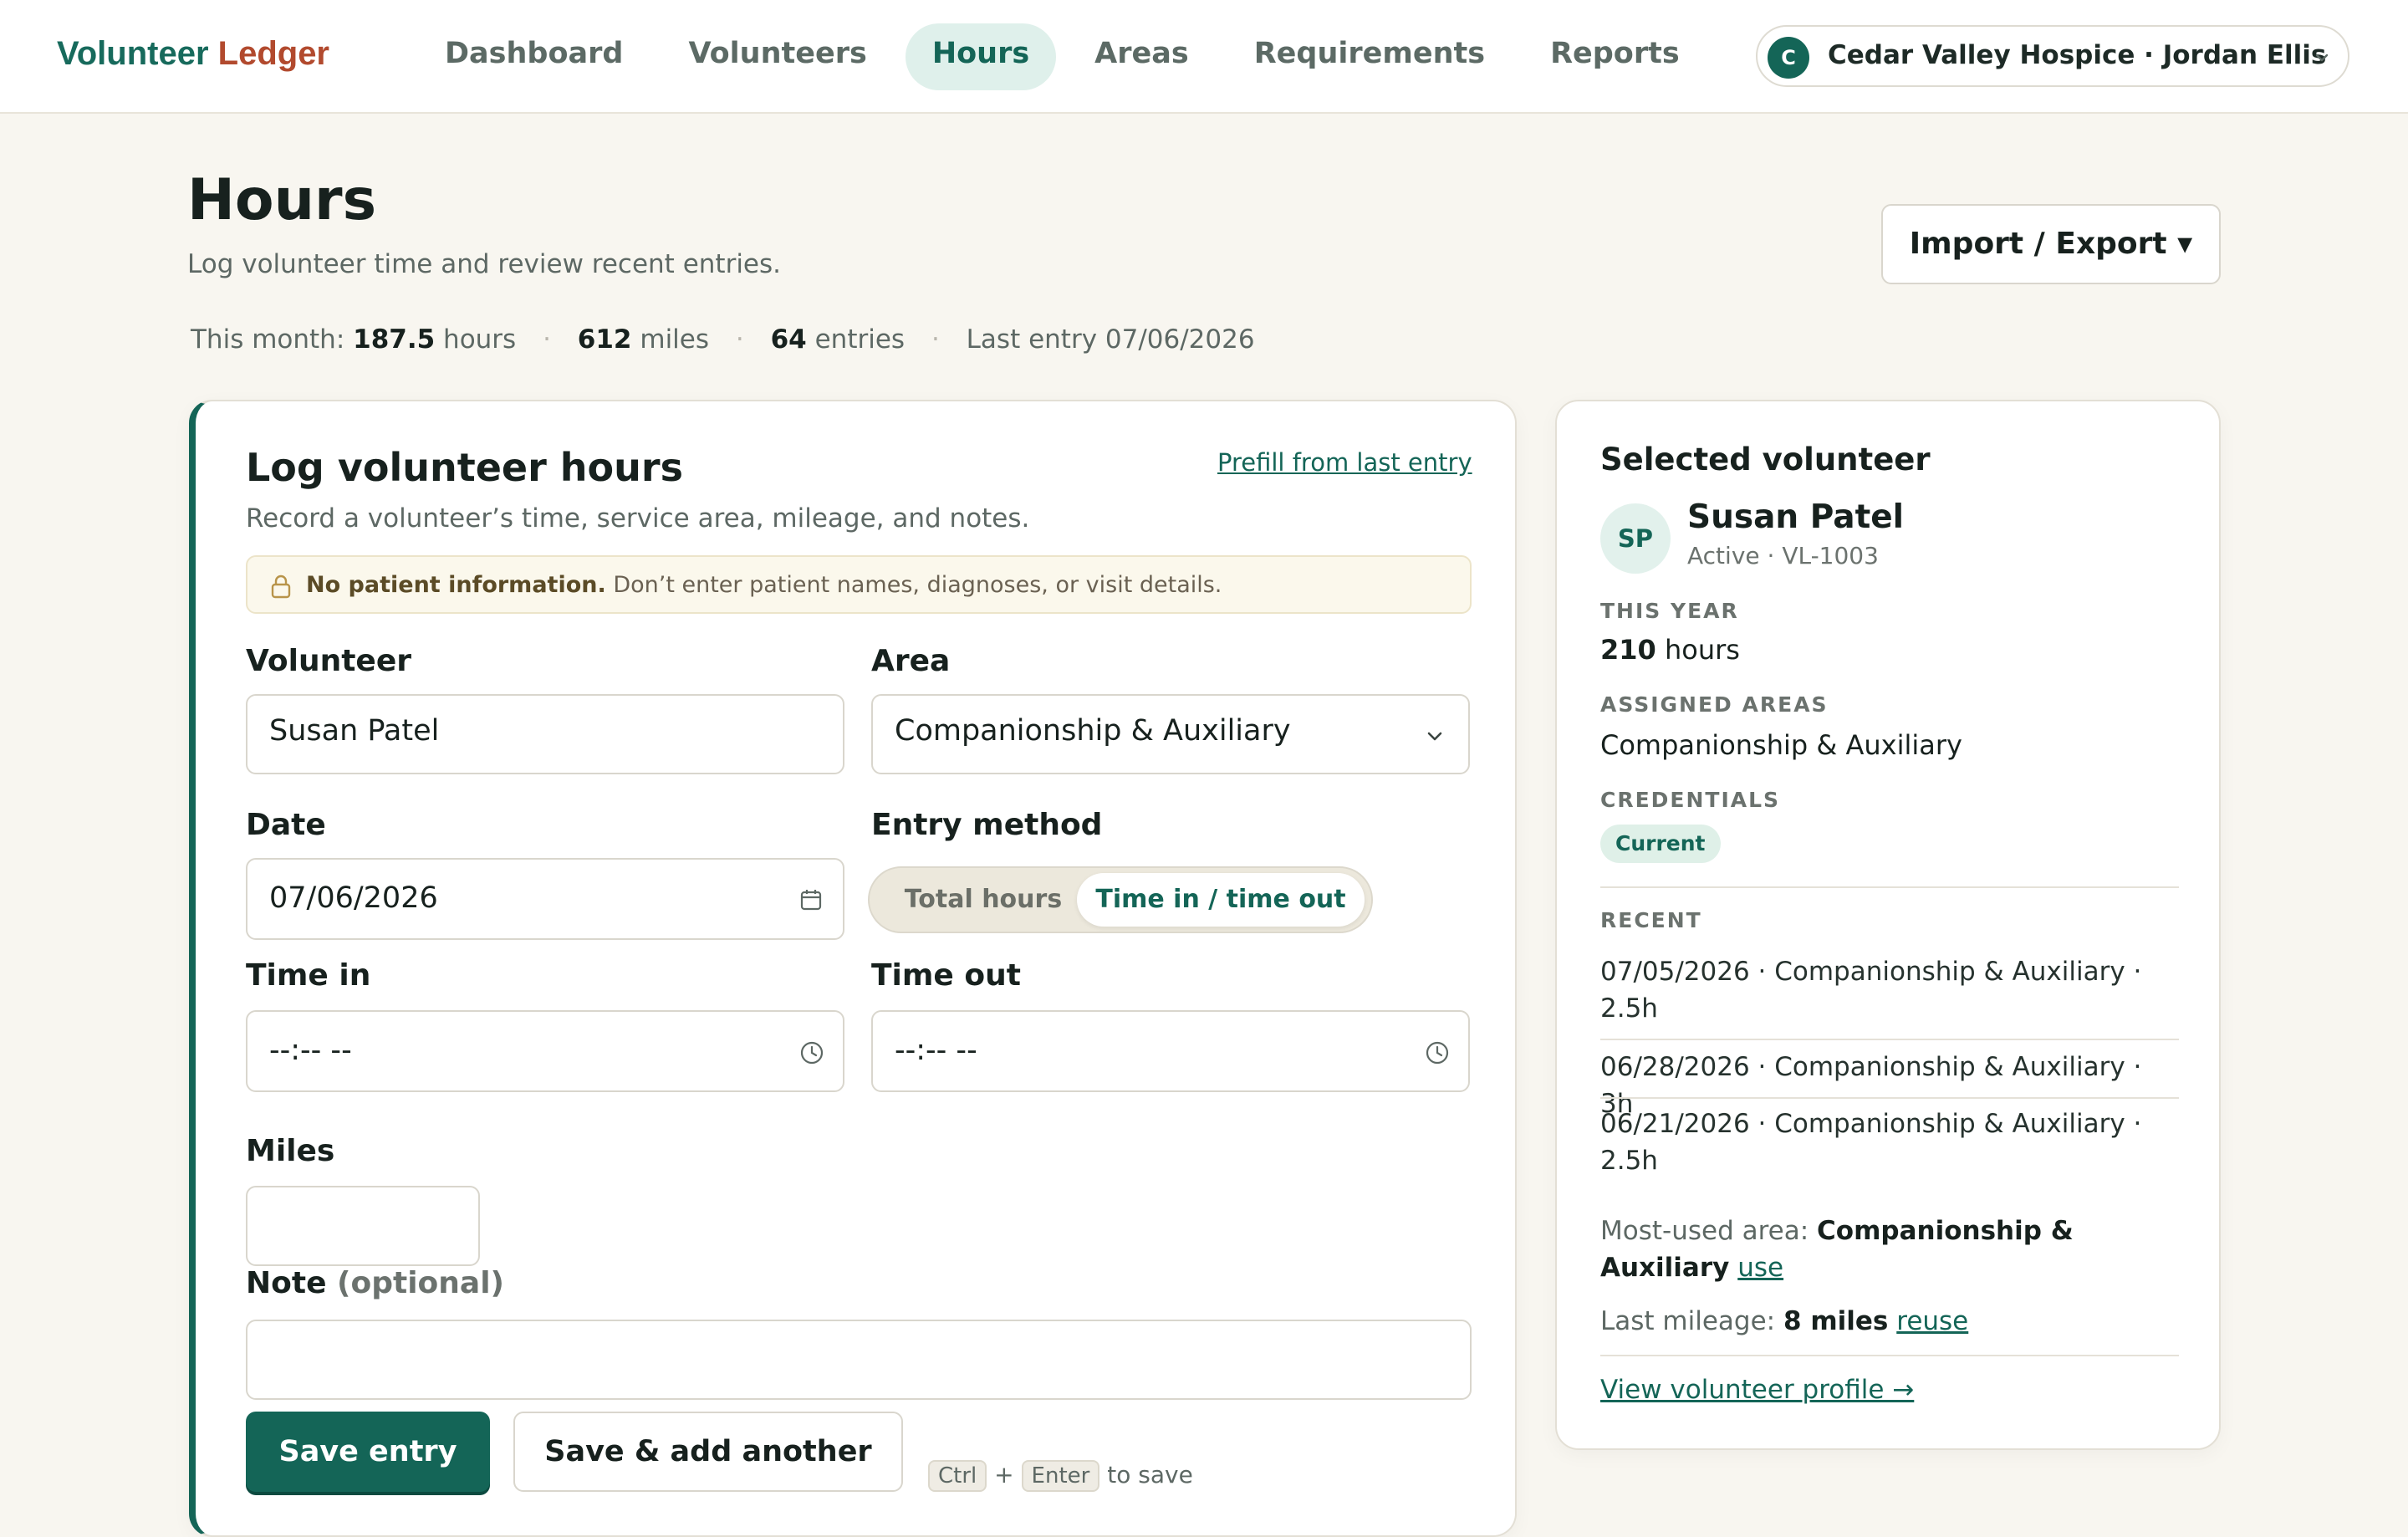  Describe the element at coordinates (1669, 611) in the screenshot. I see `this-year-label: THIS YEAR` at that location.